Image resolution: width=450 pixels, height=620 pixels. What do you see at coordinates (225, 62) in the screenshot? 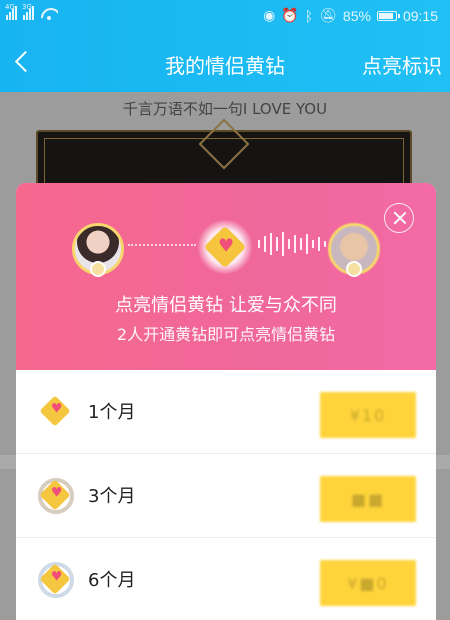
I see `app-header: 我的情侣黄钻 点亮标识` at bounding box center [225, 62].